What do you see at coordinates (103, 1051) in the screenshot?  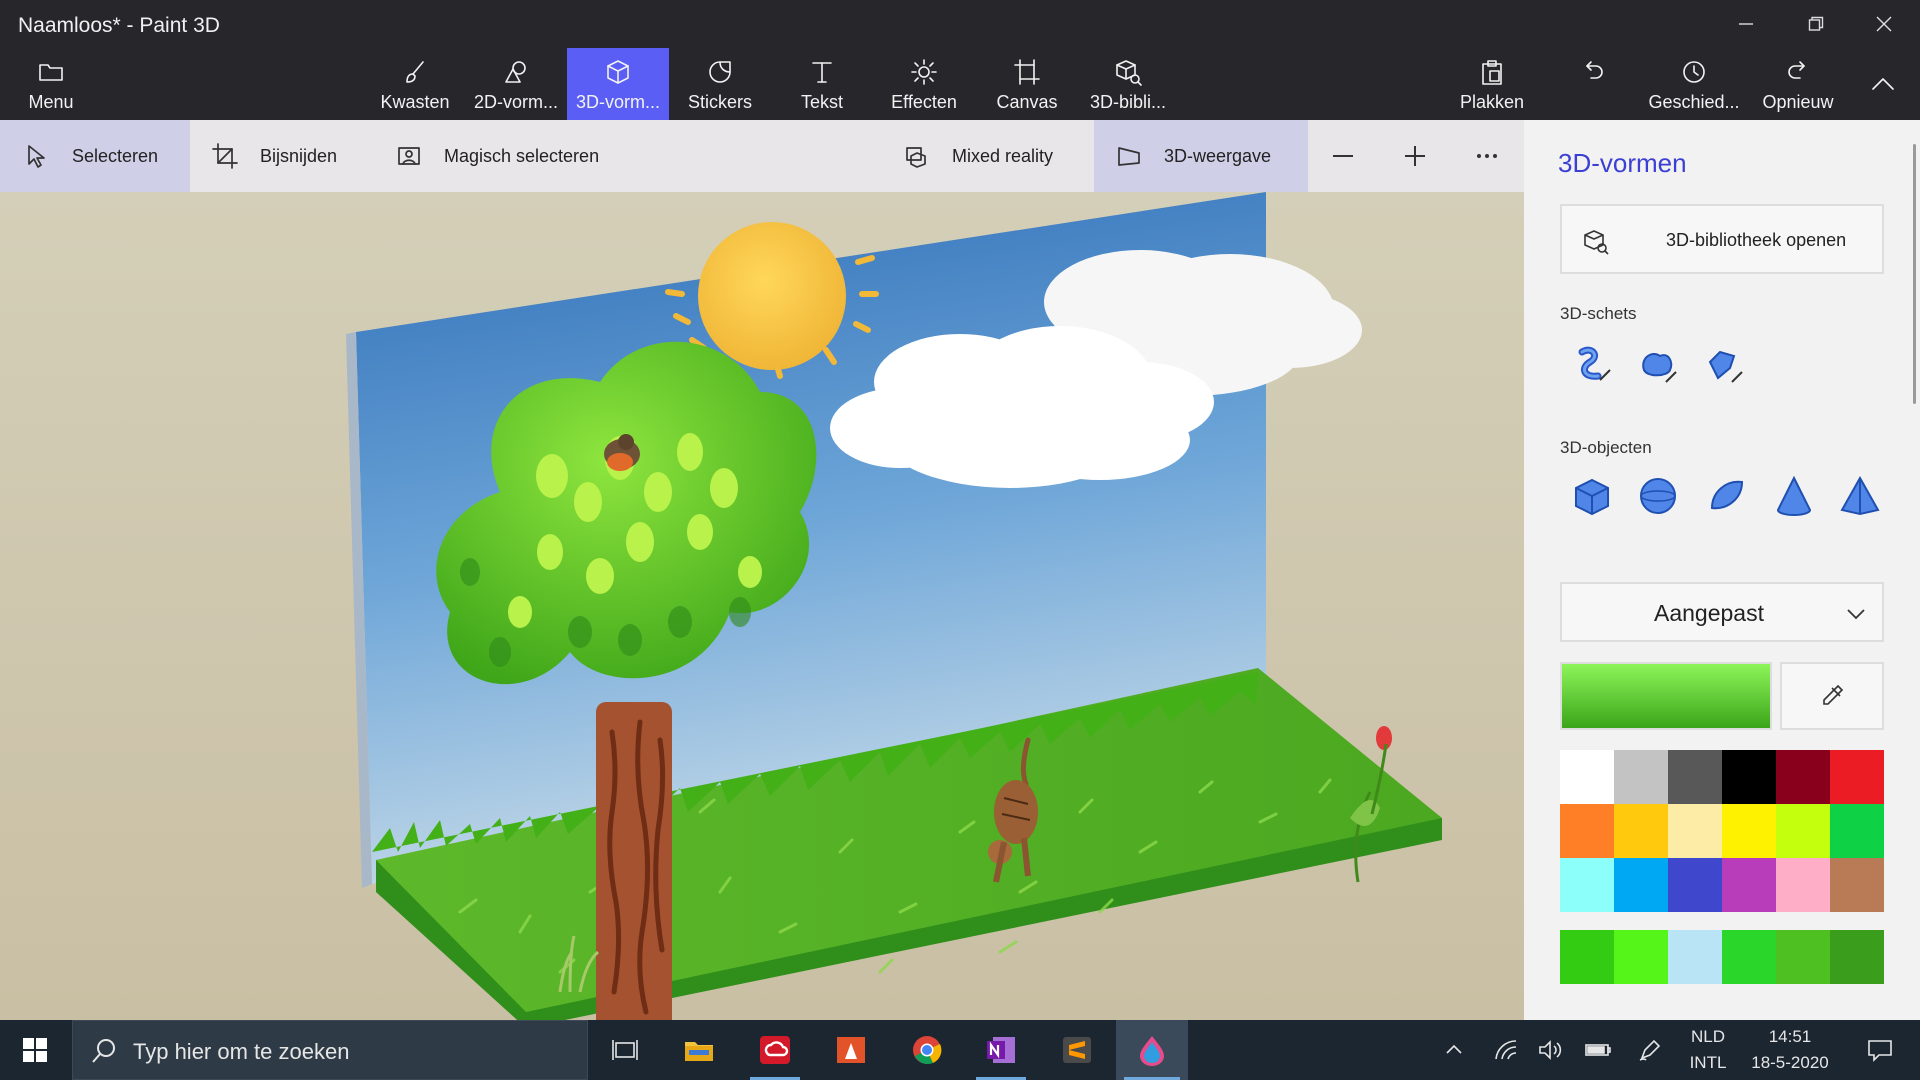 I see `search-icon` at bounding box center [103, 1051].